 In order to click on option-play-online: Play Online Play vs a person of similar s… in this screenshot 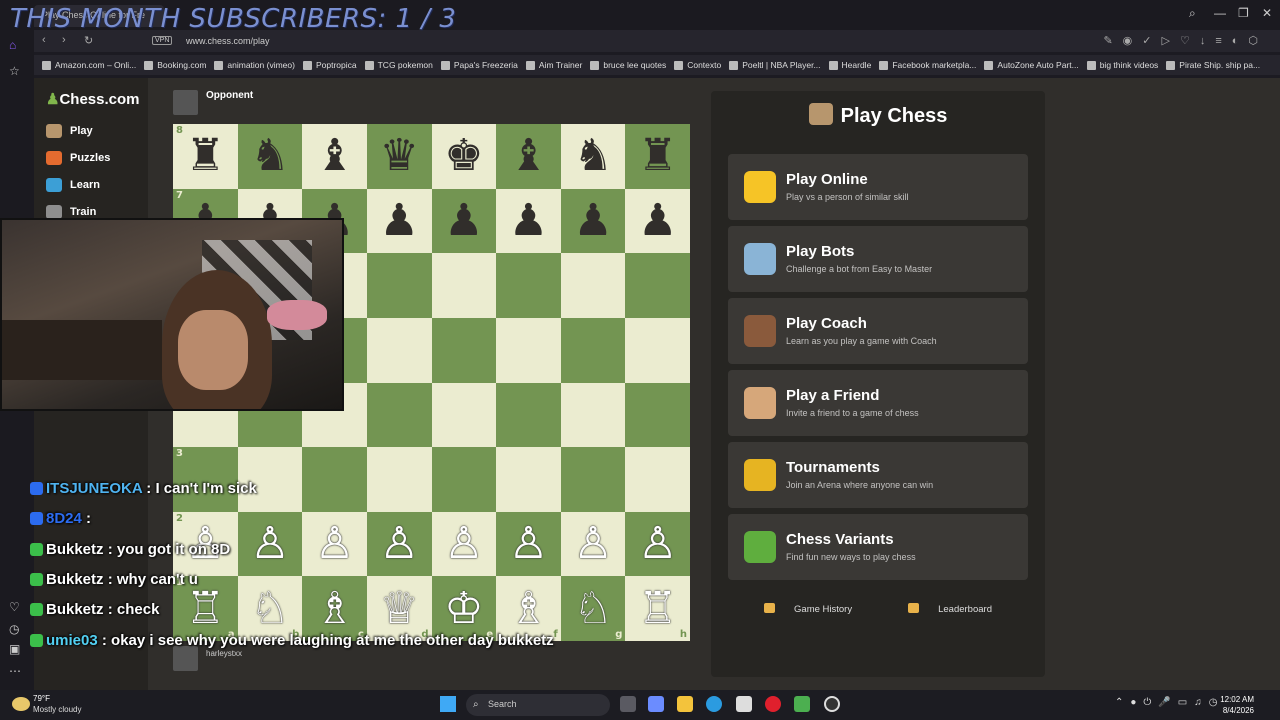, I will do `click(878, 187)`.